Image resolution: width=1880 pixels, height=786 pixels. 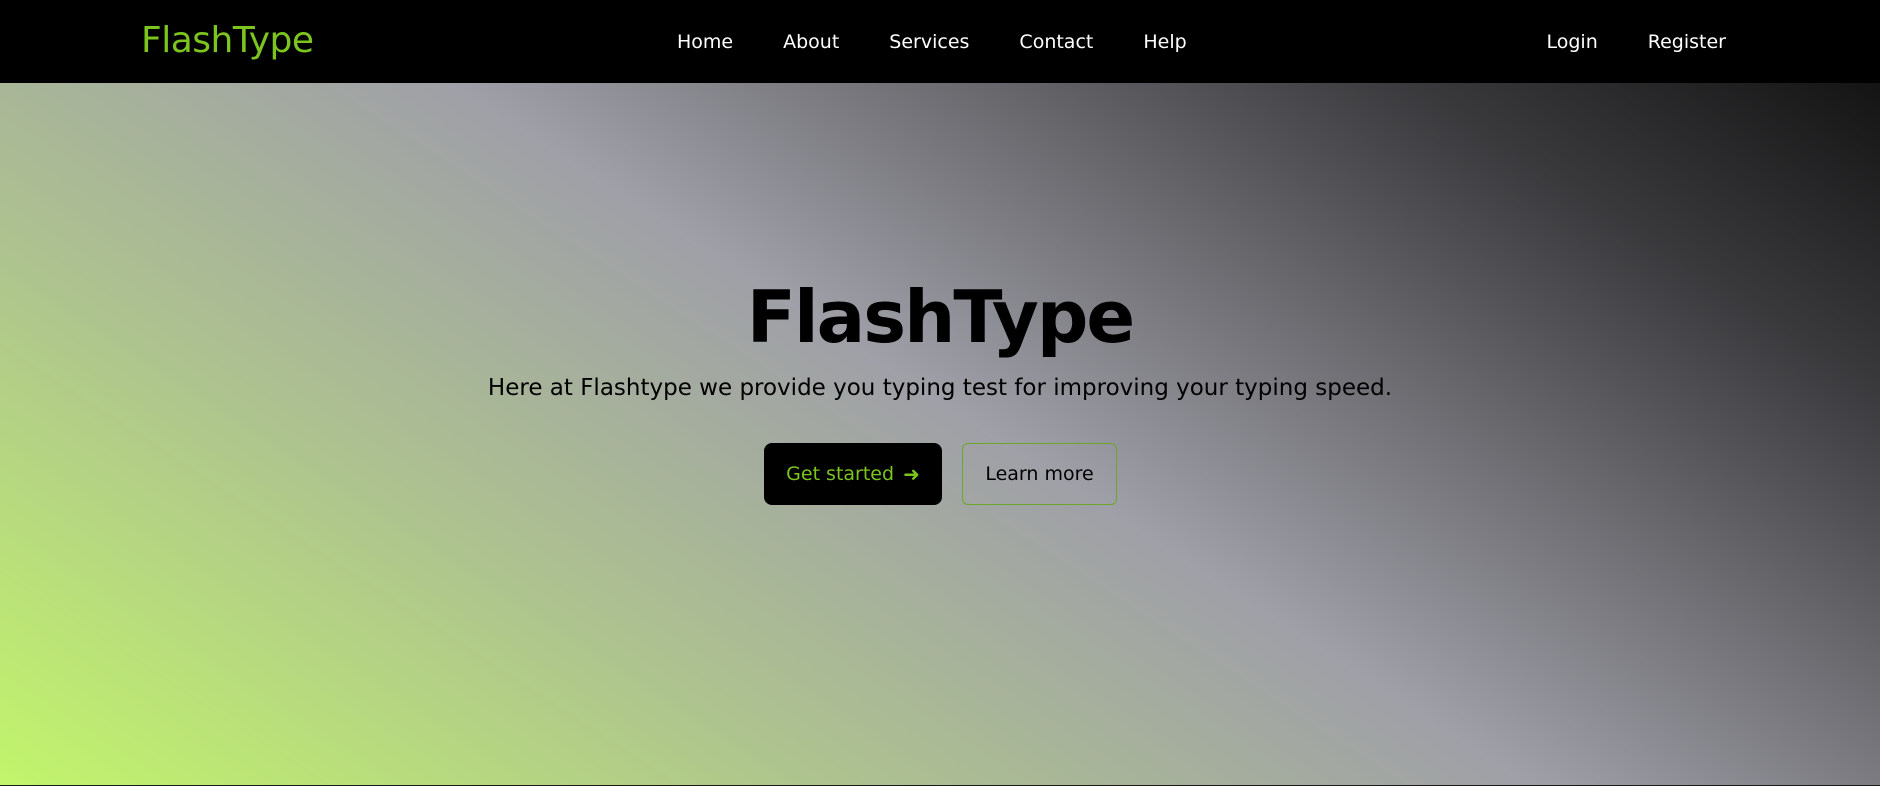 I want to click on nav-link-about: About, so click(x=811, y=42).